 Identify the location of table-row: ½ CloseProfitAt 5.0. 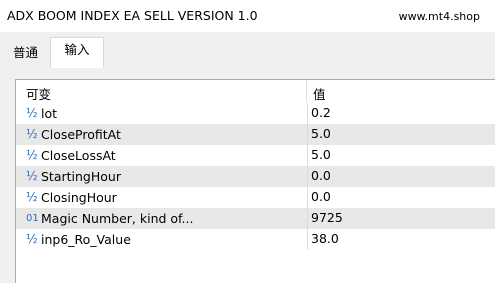
(255, 134).